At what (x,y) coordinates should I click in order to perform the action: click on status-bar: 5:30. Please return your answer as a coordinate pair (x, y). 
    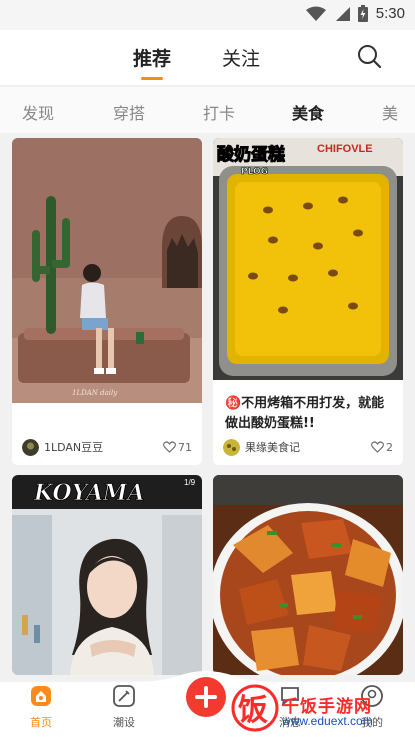
    Looking at the image, I should click on (207, 15).